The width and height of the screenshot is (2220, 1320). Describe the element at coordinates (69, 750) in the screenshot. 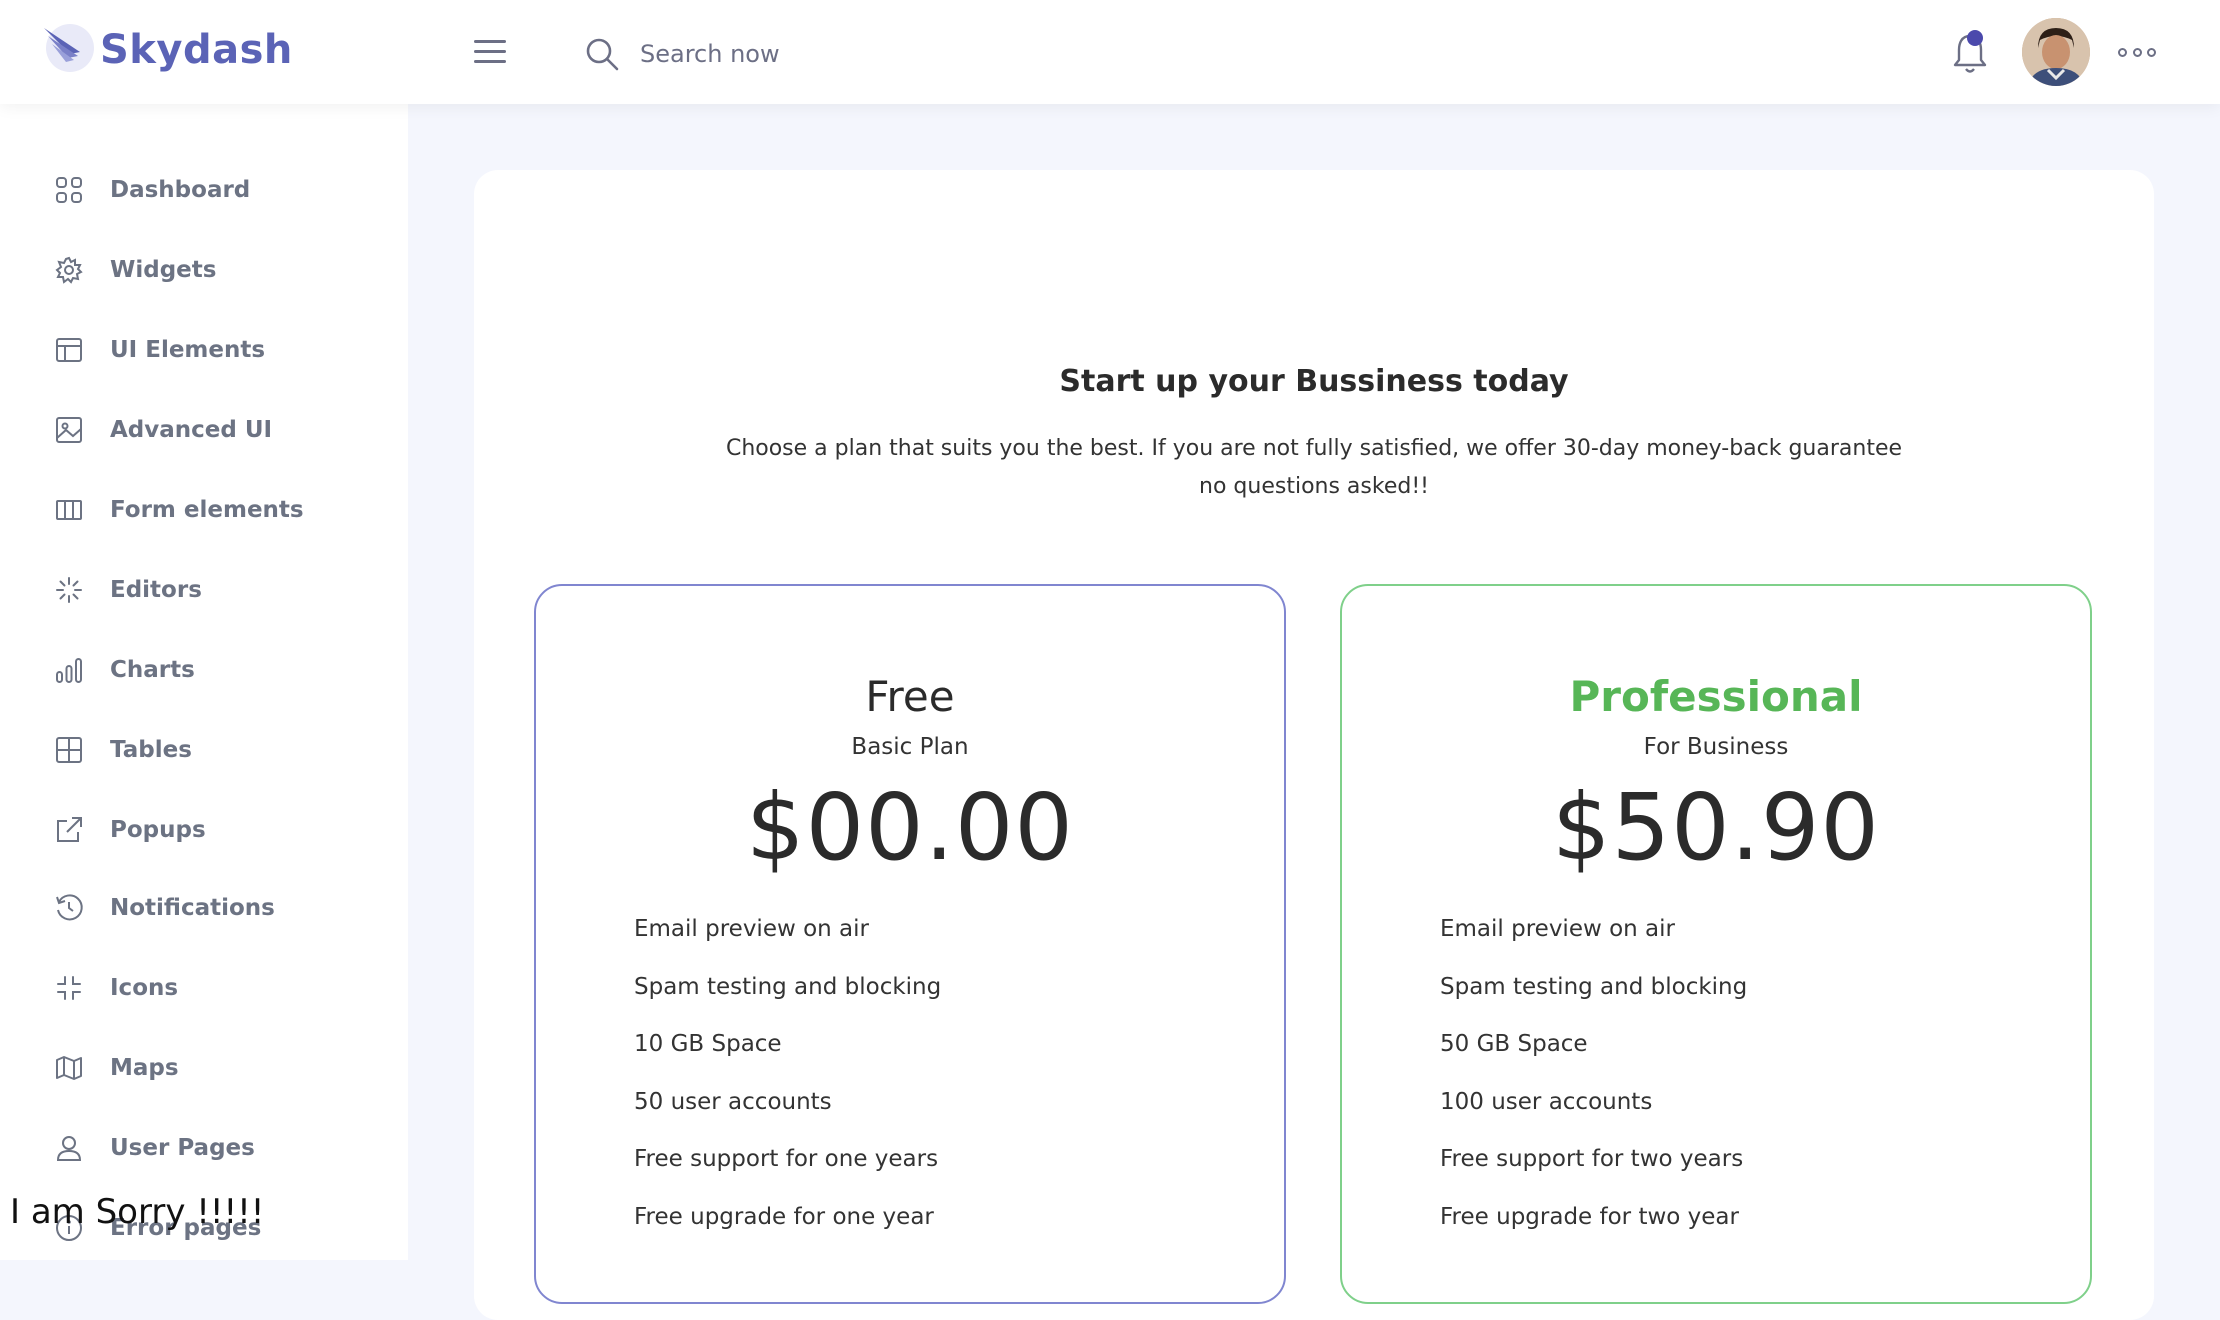

I see `table-icon` at that location.